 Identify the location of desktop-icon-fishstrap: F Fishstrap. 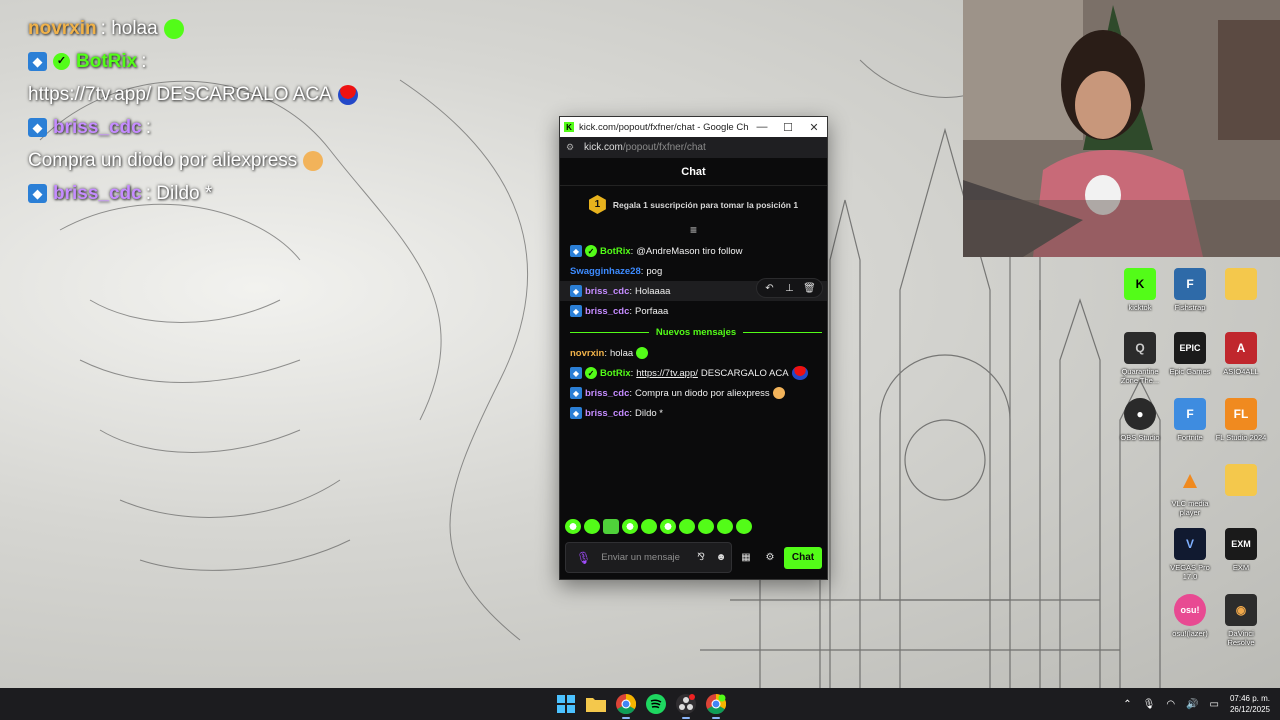
(1190, 290).